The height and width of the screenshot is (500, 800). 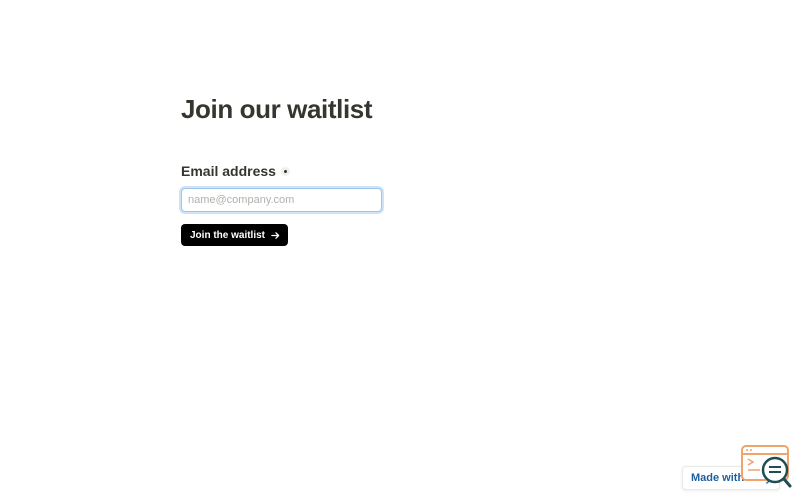 I want to click on email-label: Email address, so click(x=228, y=171).